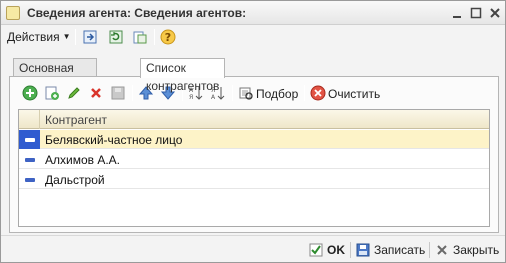 The image size is (506, 263). Describe the element at coordinates (30, 93) in the screenshot. I see `add-icon` at that location.